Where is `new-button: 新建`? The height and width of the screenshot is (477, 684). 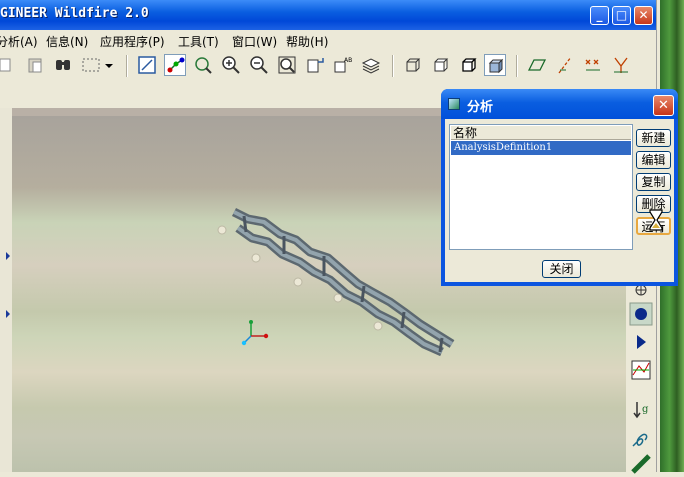 new-button: 新建 is located at coordinates (653, 138).